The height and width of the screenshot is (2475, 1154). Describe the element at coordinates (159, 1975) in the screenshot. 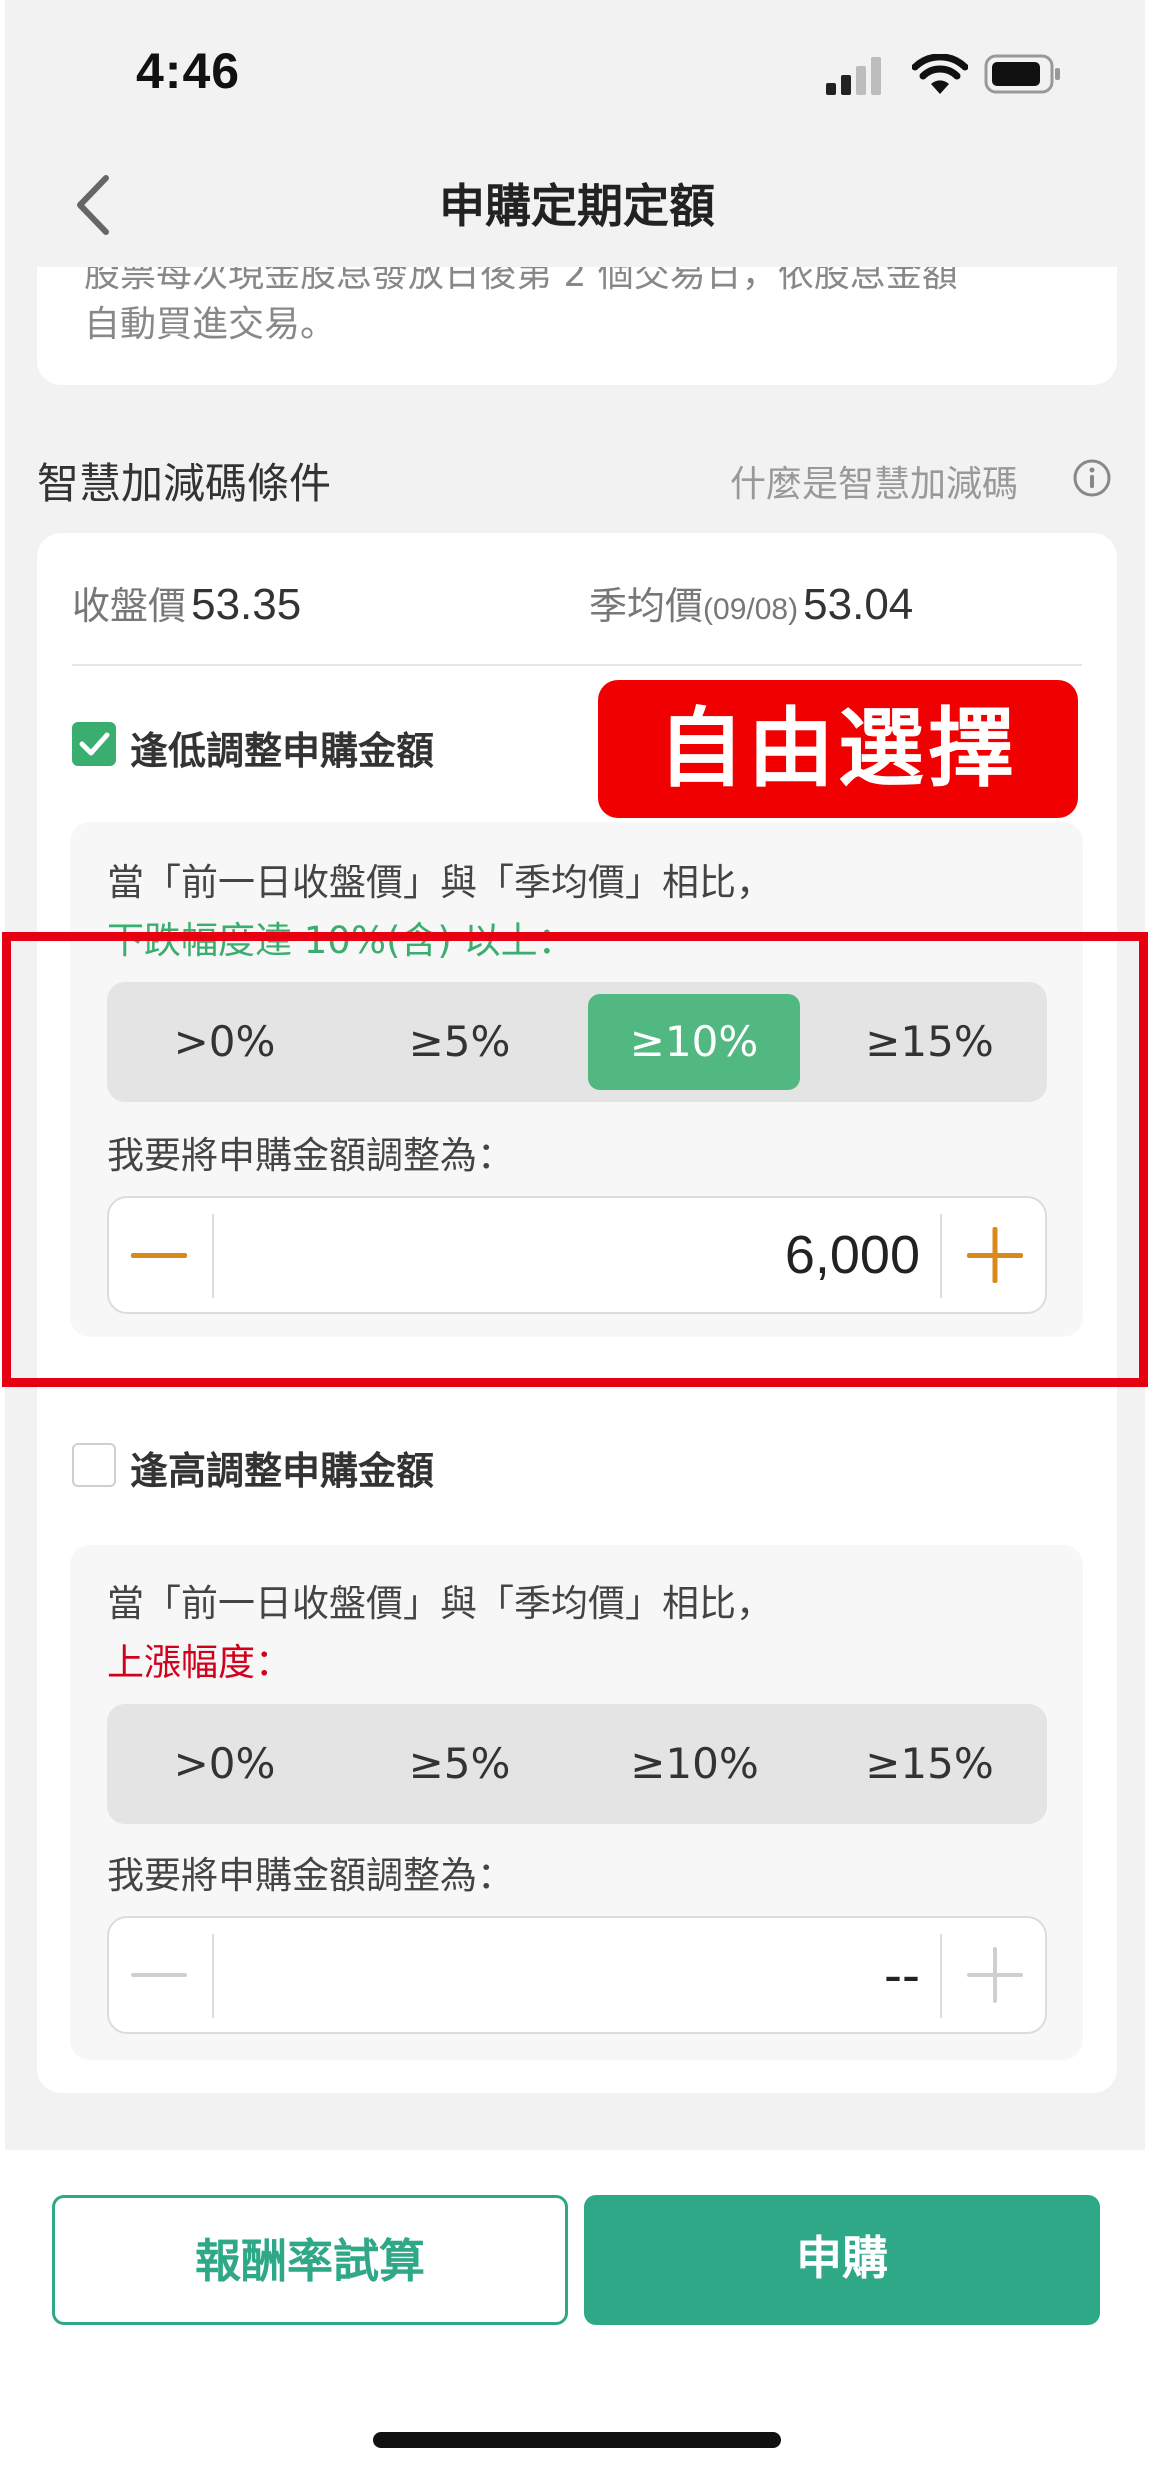

I see `minus-icon` at that location.